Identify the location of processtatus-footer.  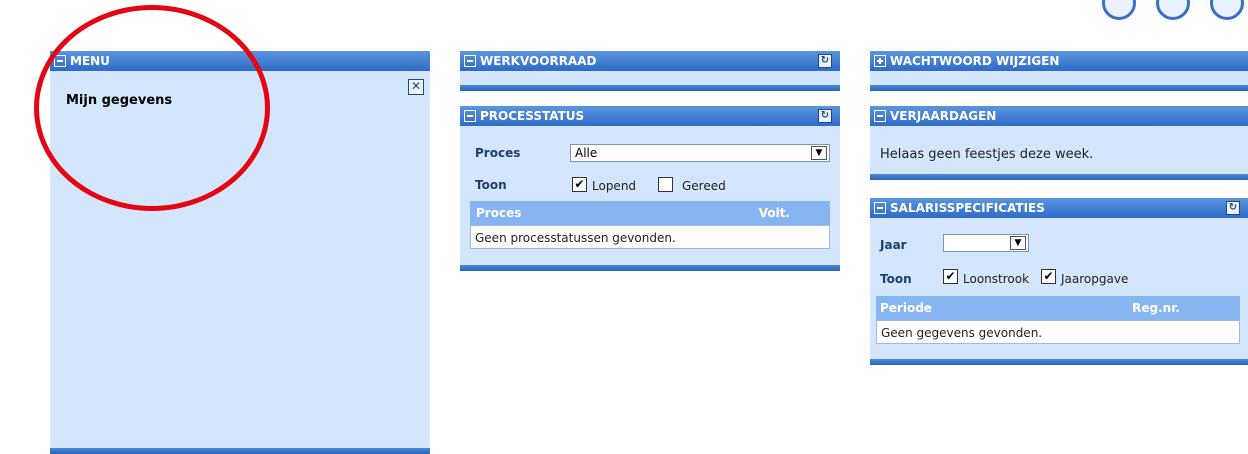
(650, 268).